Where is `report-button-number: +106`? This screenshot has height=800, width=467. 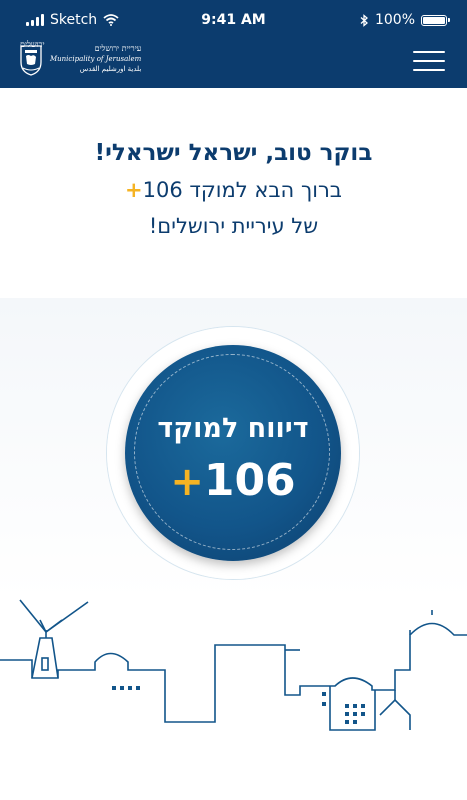
report-button-number: +106 is located at coordinates (233, 480).